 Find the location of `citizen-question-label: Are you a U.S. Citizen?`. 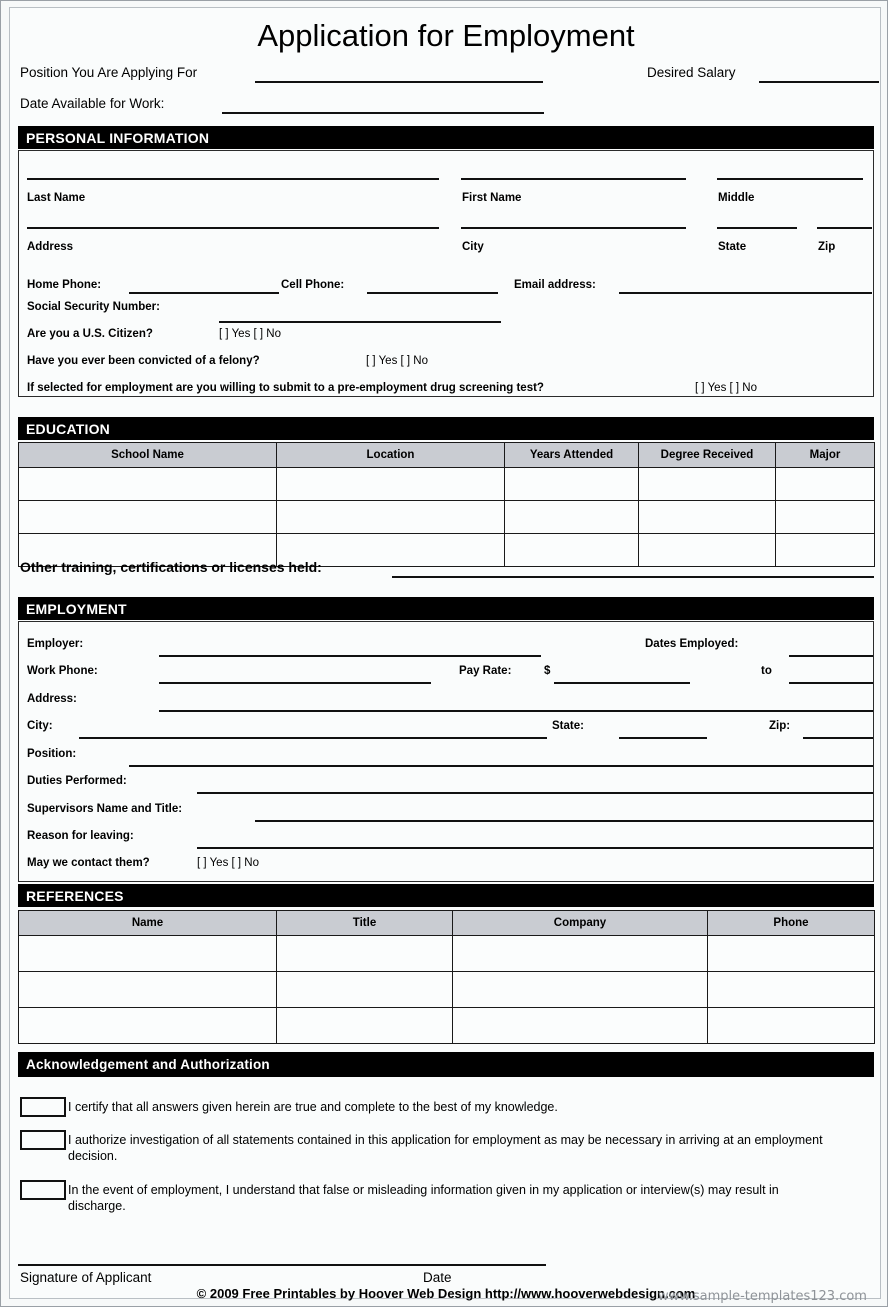

citizen-question-label: Are you a U.S. Citizen? is located at coordinates (90, 334).